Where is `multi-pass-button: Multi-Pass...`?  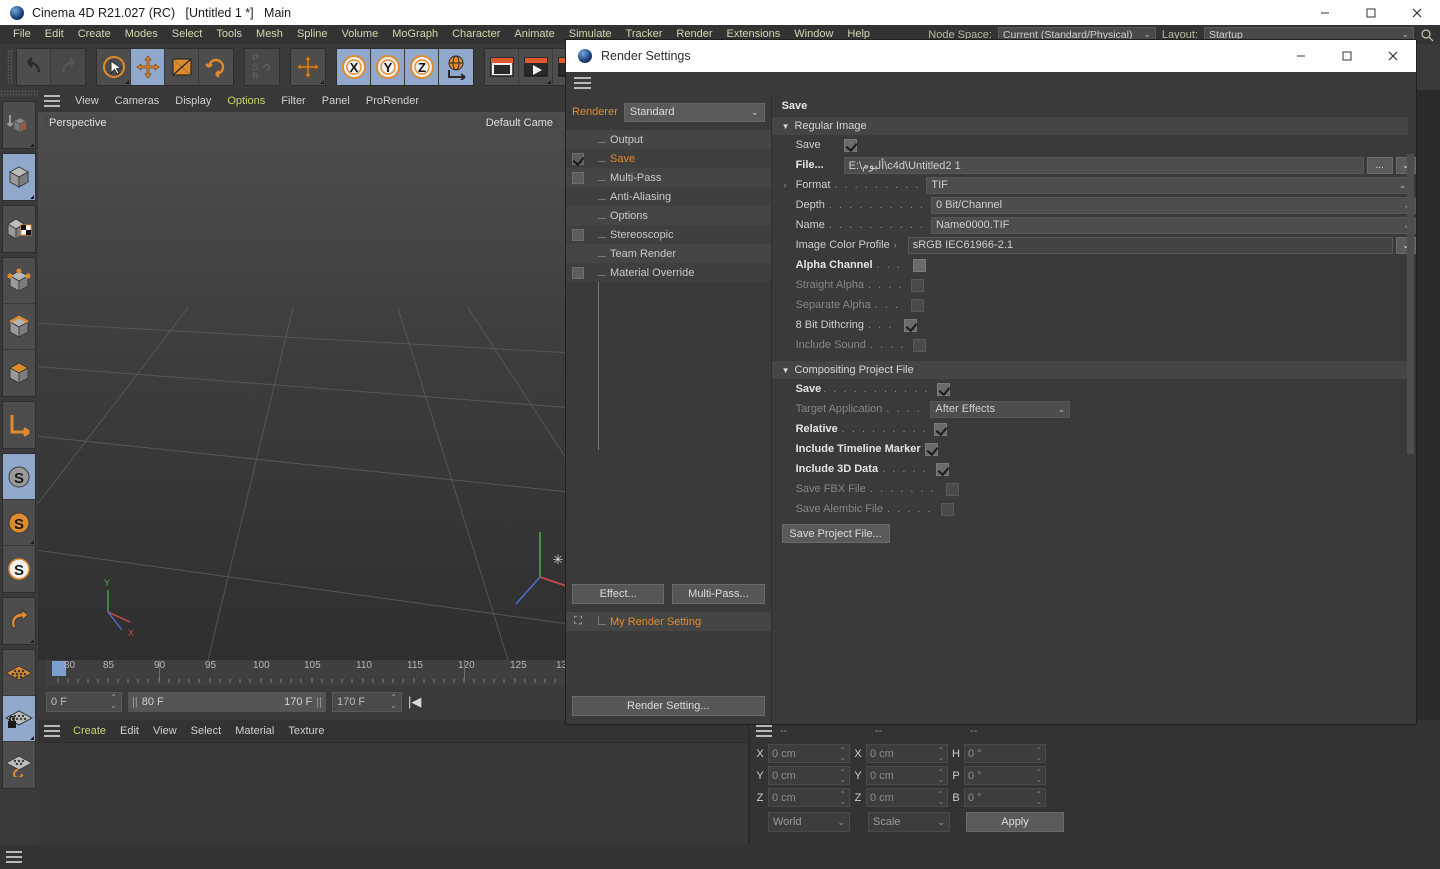
multi-pass-button: Multi-Pass... is located at coordinates (718, 594).